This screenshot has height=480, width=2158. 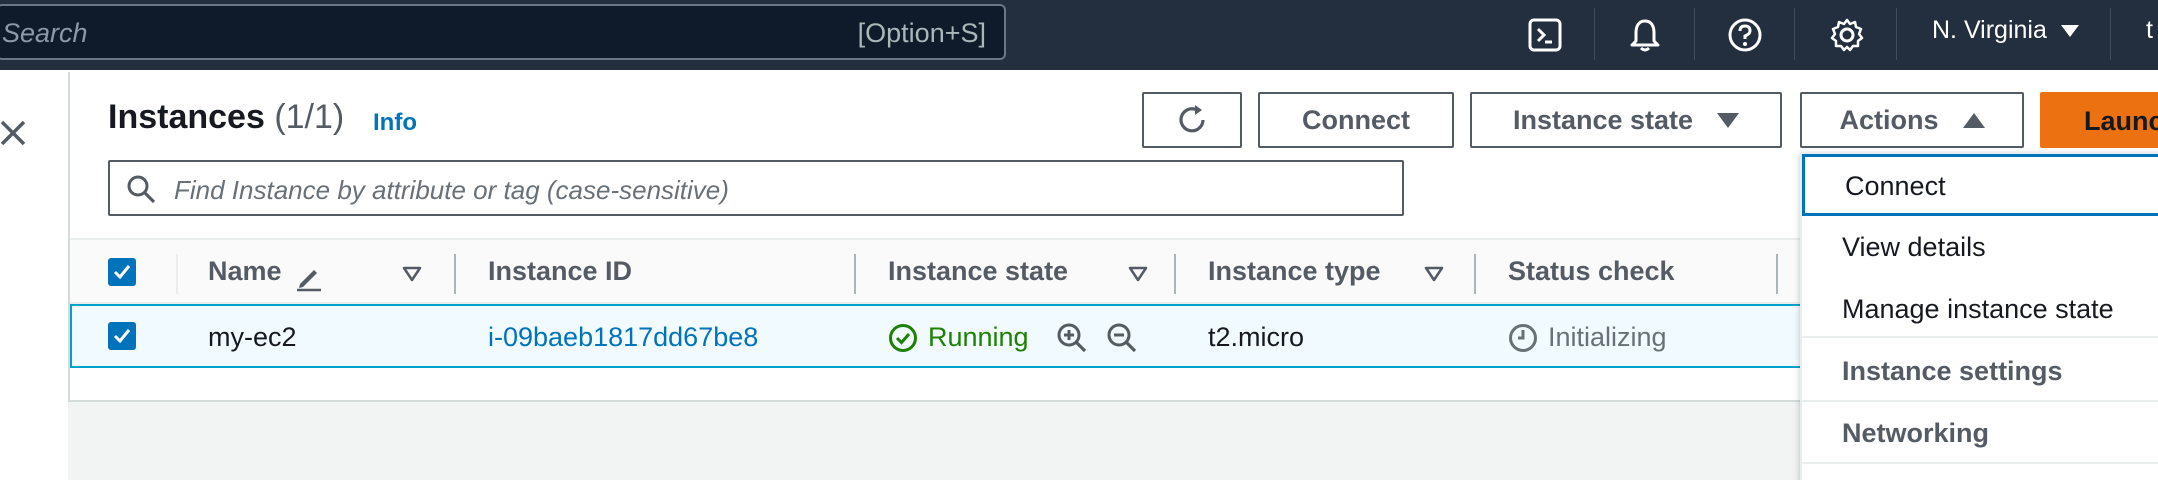 I want to click on refresh-button, so click(x=1192, y=120).